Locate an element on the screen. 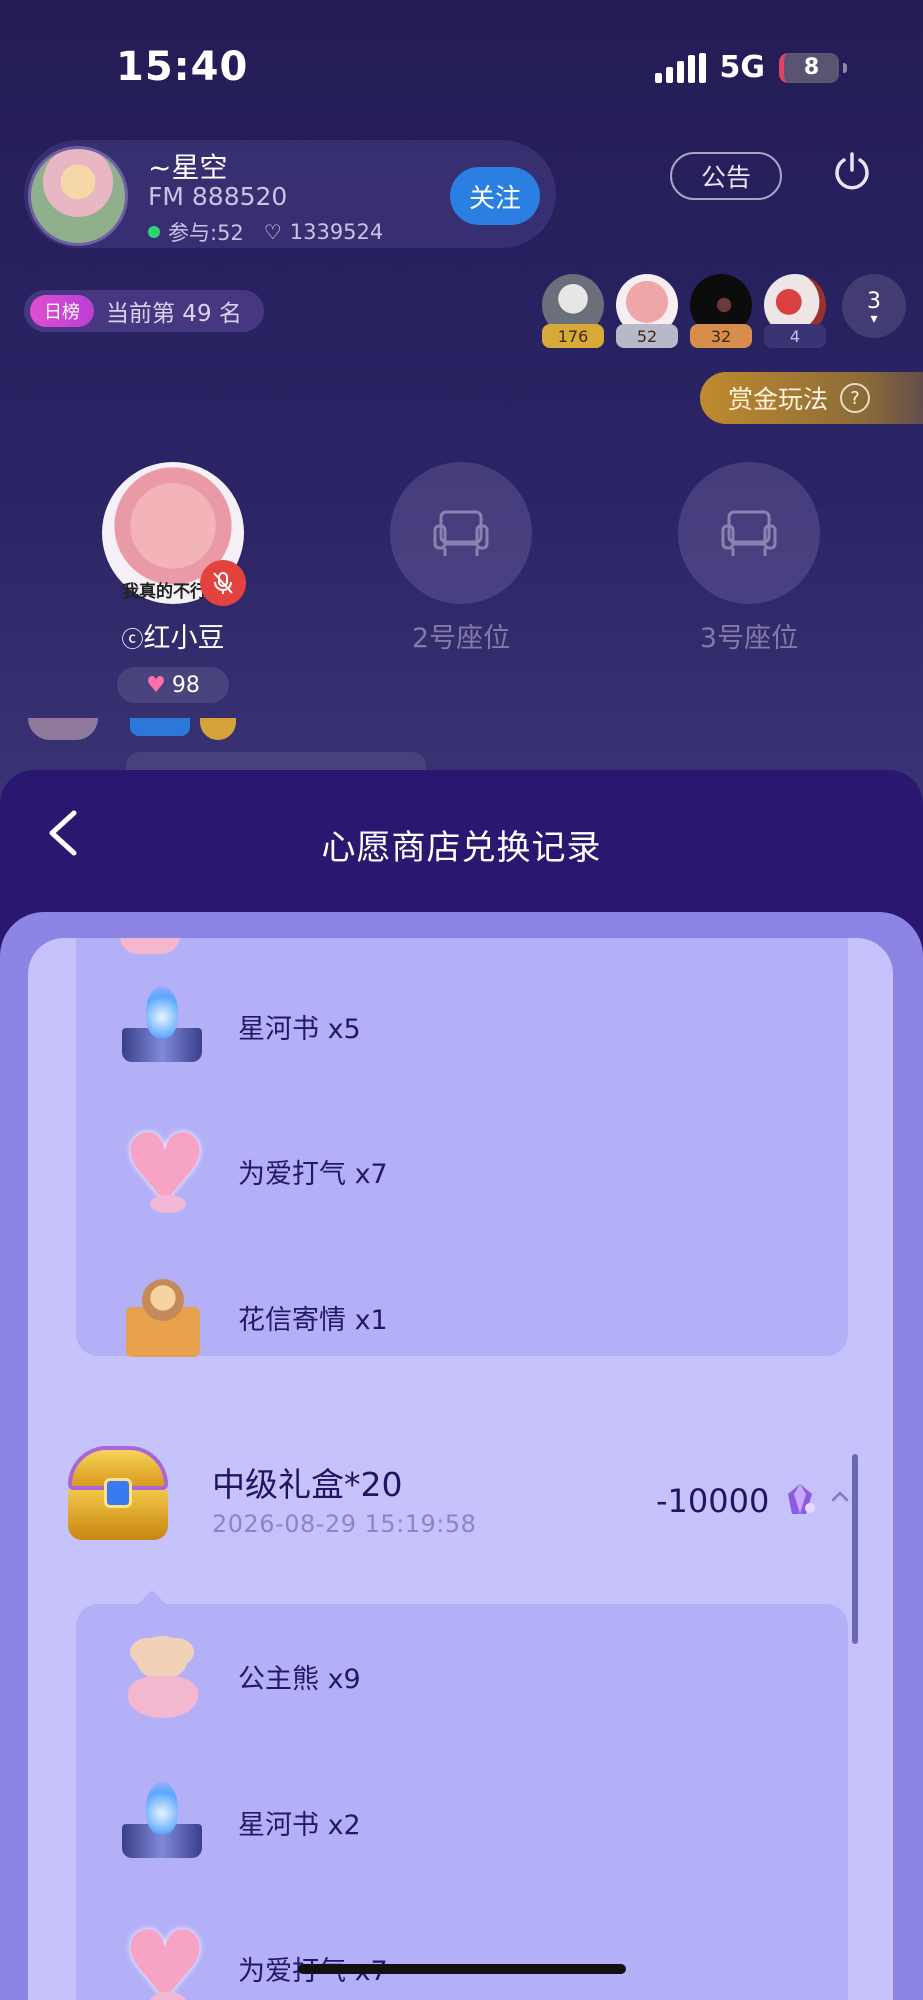  gift-item: 花信寄情 x1 is located at coordinates (252, 1317).